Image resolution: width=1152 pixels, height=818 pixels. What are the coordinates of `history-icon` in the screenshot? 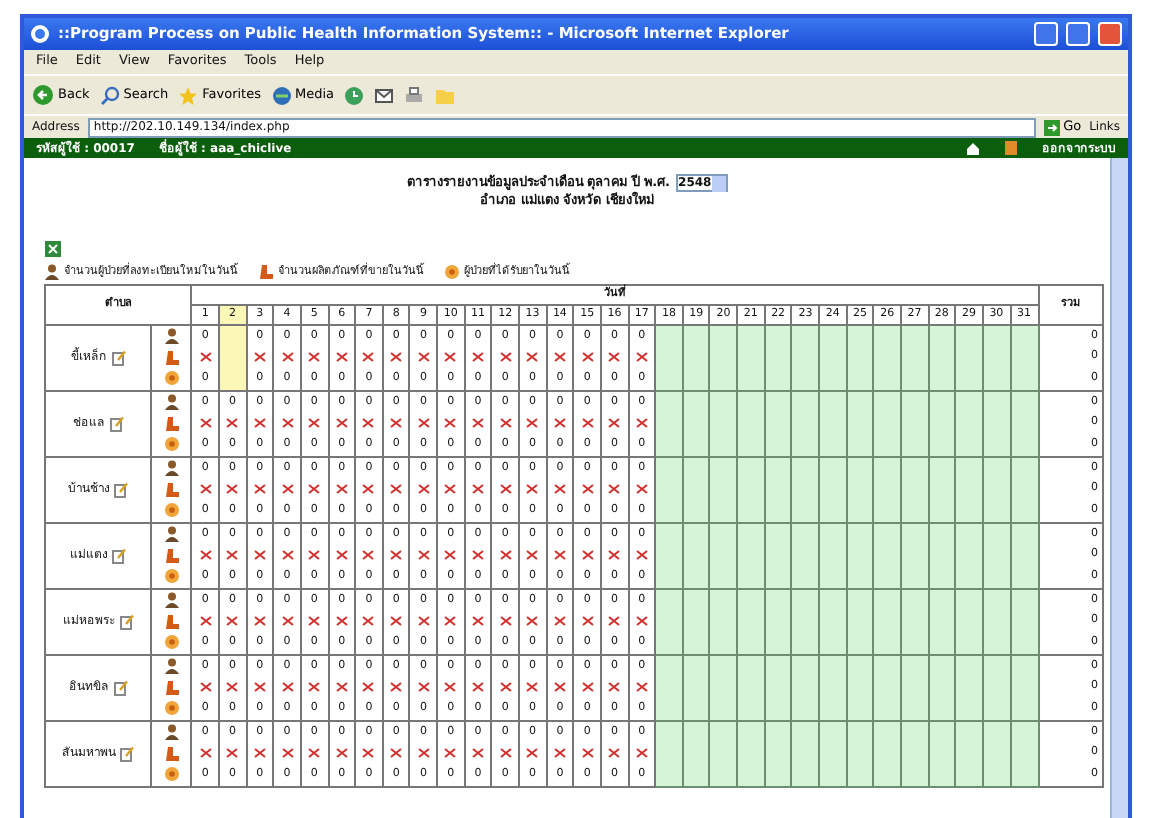 It's located at (354, 95).